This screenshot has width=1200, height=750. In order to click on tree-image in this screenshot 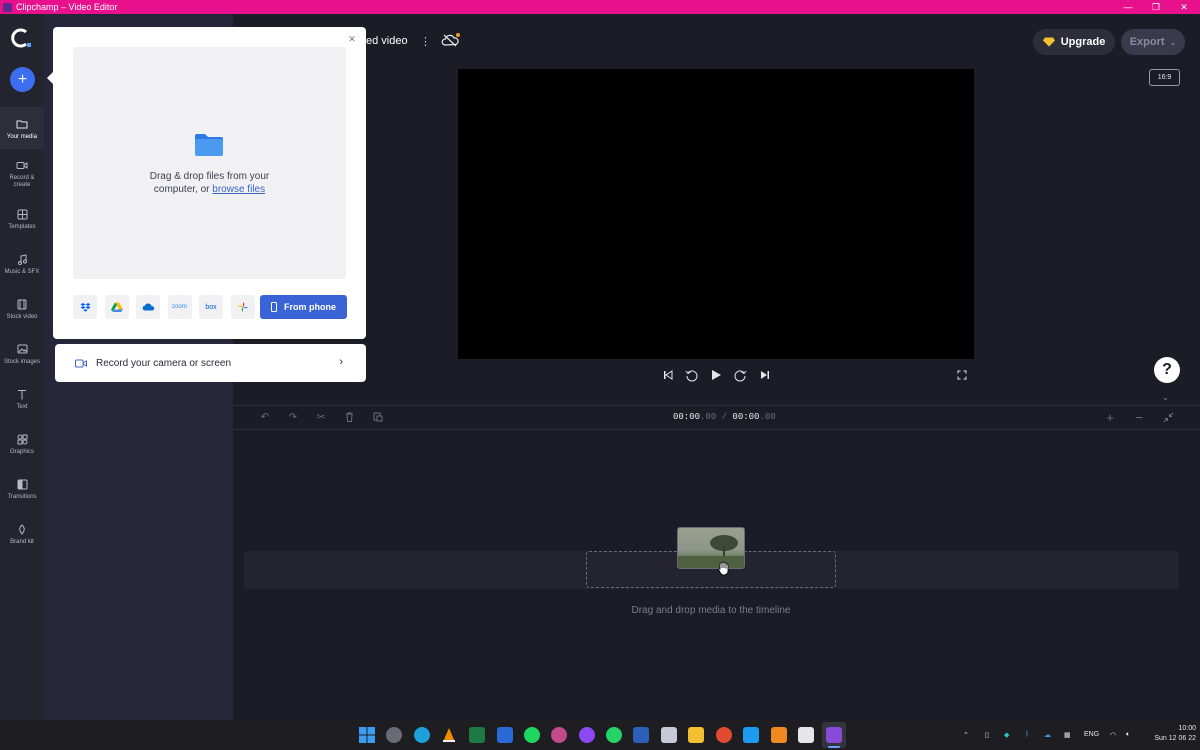, I will do `click(711, 551)`.